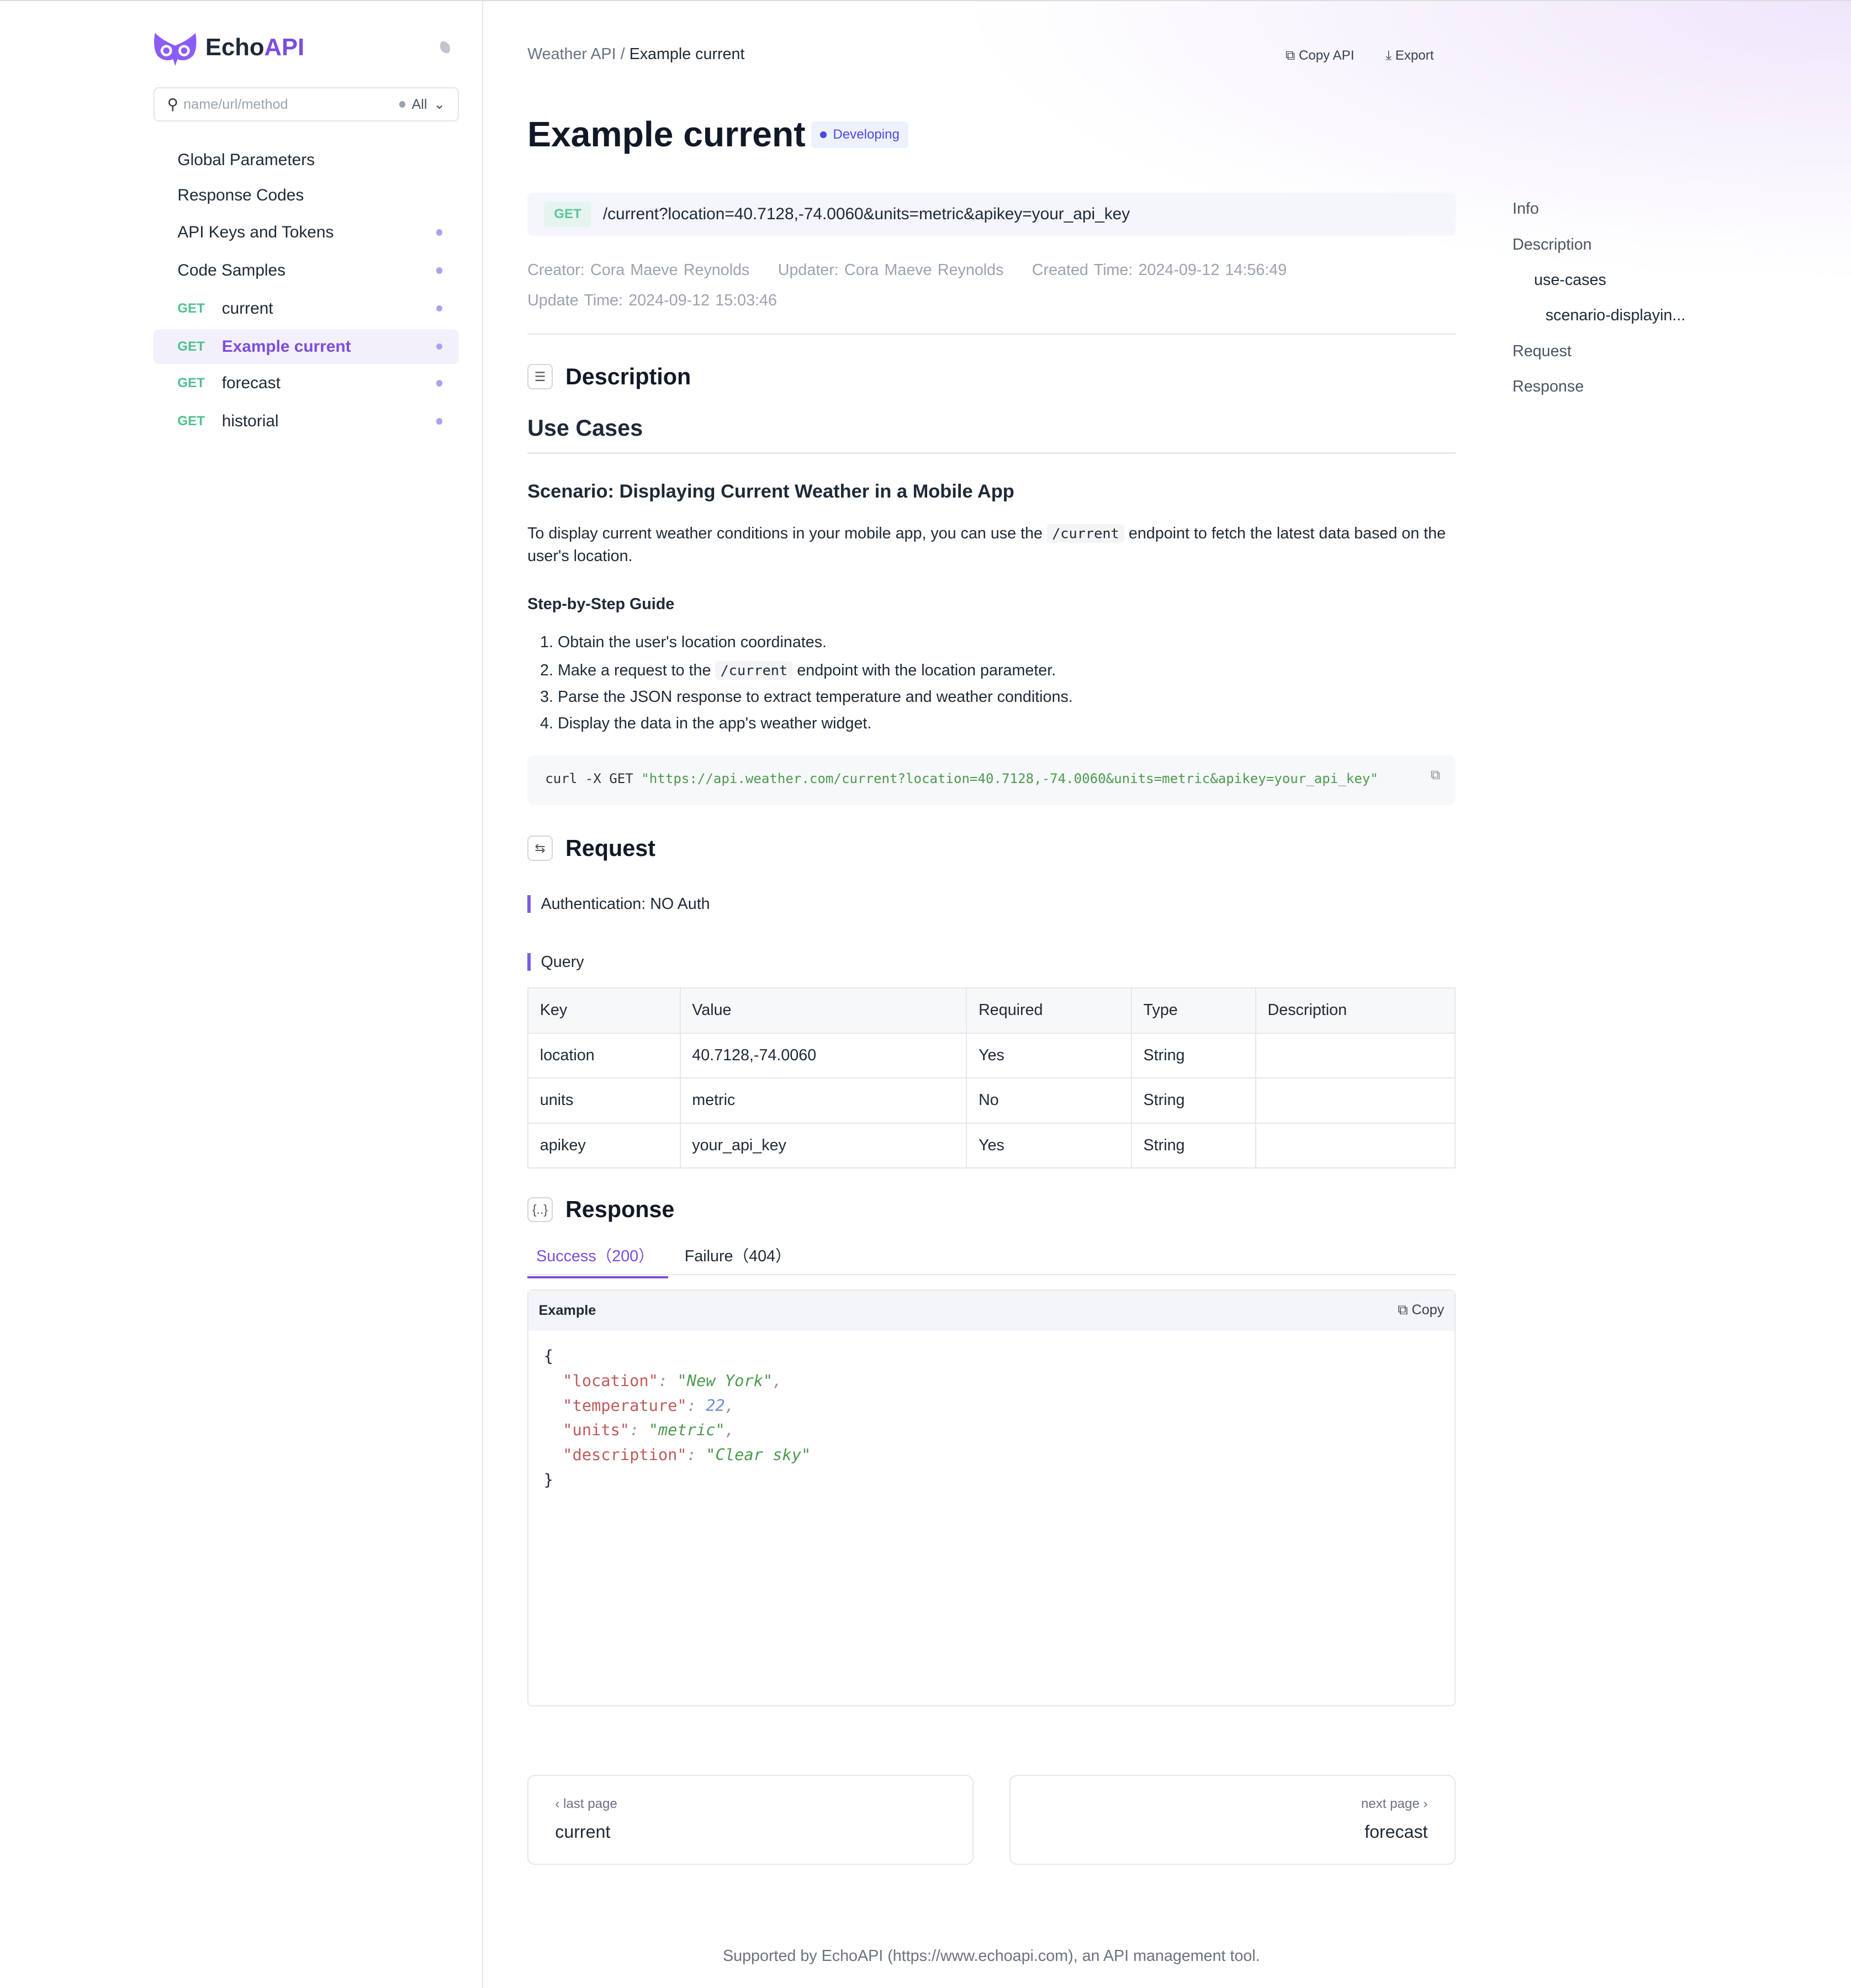 This screenshot has height=1988, width=1851. Describe the element at coordinates (240, 195) in the screenshot. I see `nav-label: Response Codes` at that location.